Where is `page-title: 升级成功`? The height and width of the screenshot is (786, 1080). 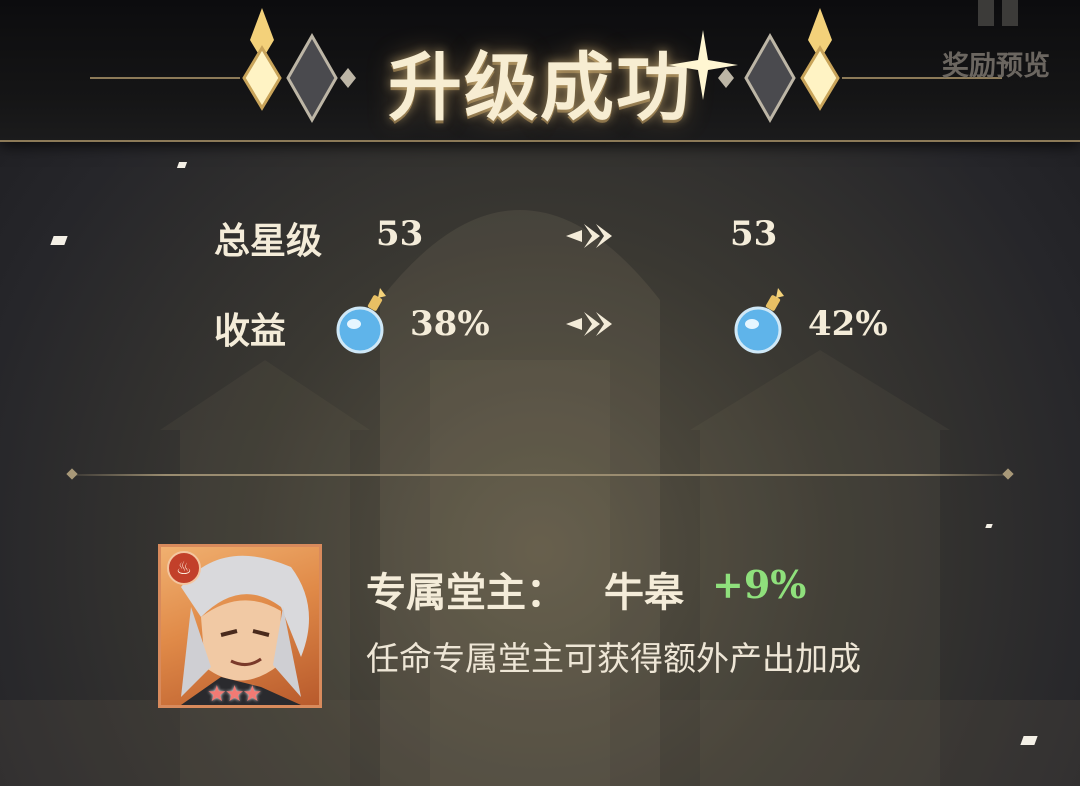 page-title: 升级成功 is located at coordinates (540, 88).